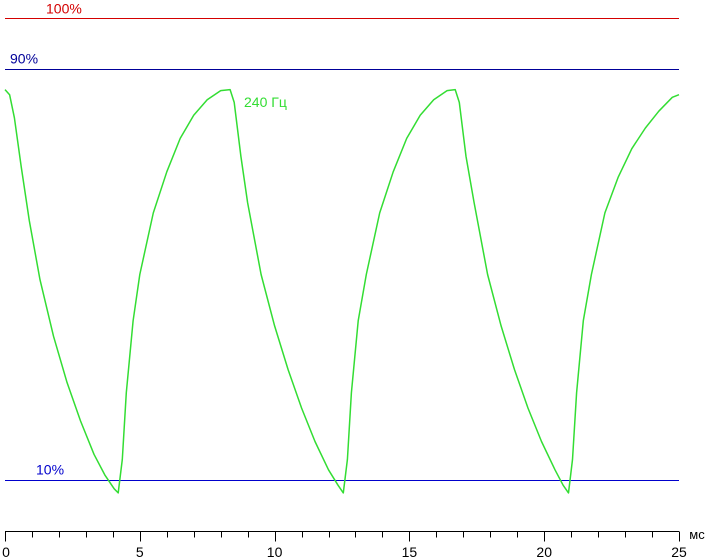  What do you see at coordinates (342, 536) in the screenshot?
I see `x-axis-ticks` at bounding box center [342, 536].